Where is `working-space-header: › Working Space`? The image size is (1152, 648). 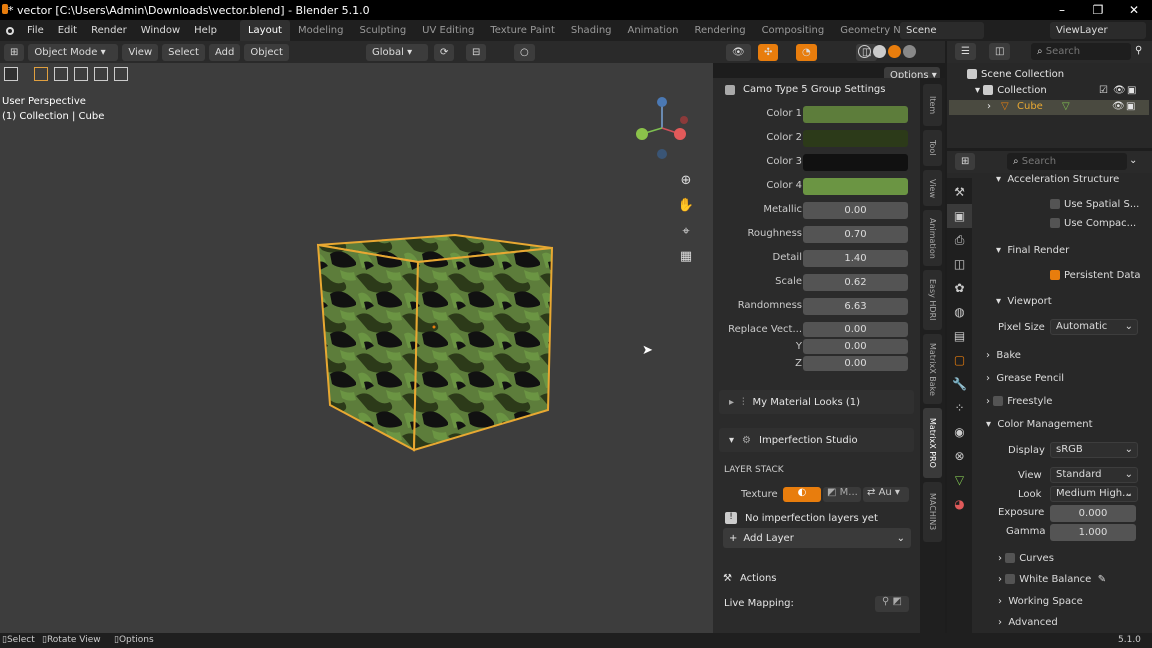
working-space-header: › Working Space is located at coordinates (1040, 601).